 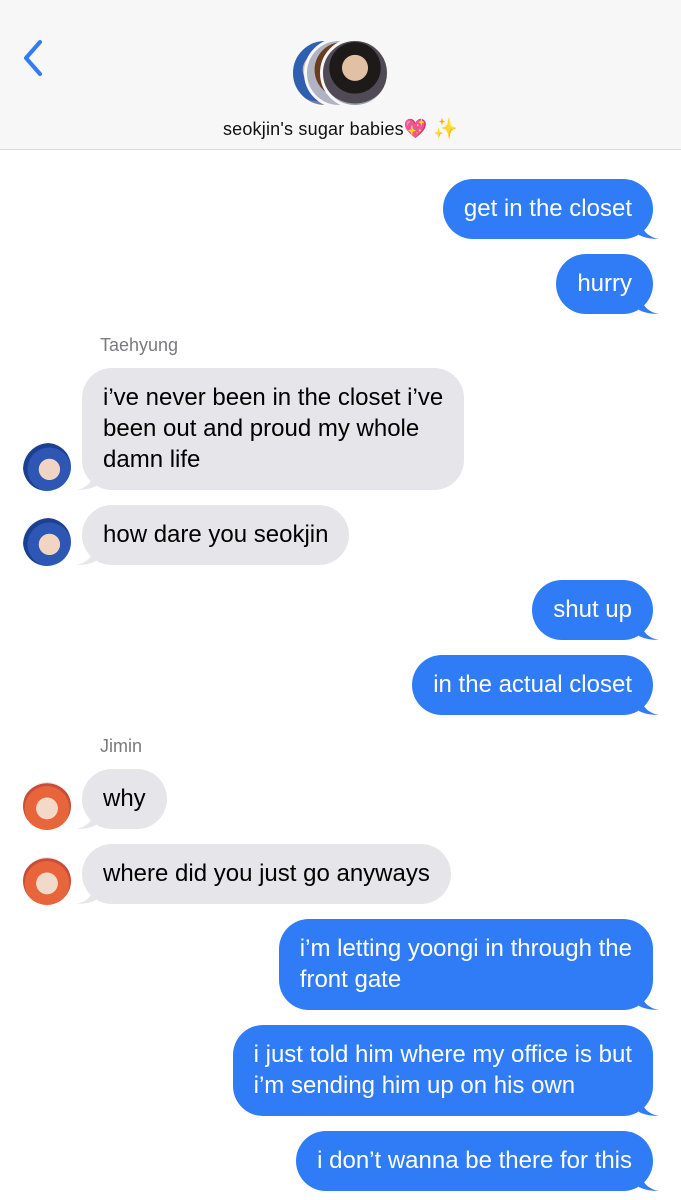 What do you see at coordinates (465, 948) in the screenshot?
I see `message-line: i’m letting yoongi in through the` at bounding box center [465, 948].